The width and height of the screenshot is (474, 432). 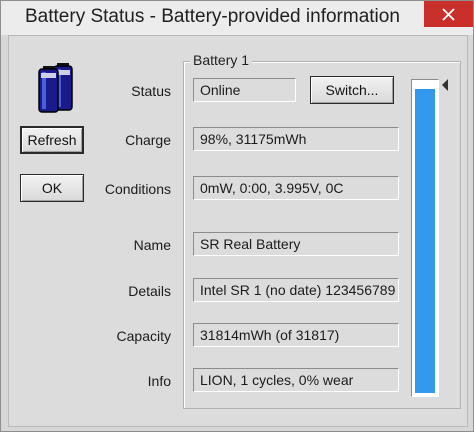 What do you see at coordinates (296, 139) in the screenshot?
I see `charge-value: 98%, 31175mWh` at bounding box center [296, 139].